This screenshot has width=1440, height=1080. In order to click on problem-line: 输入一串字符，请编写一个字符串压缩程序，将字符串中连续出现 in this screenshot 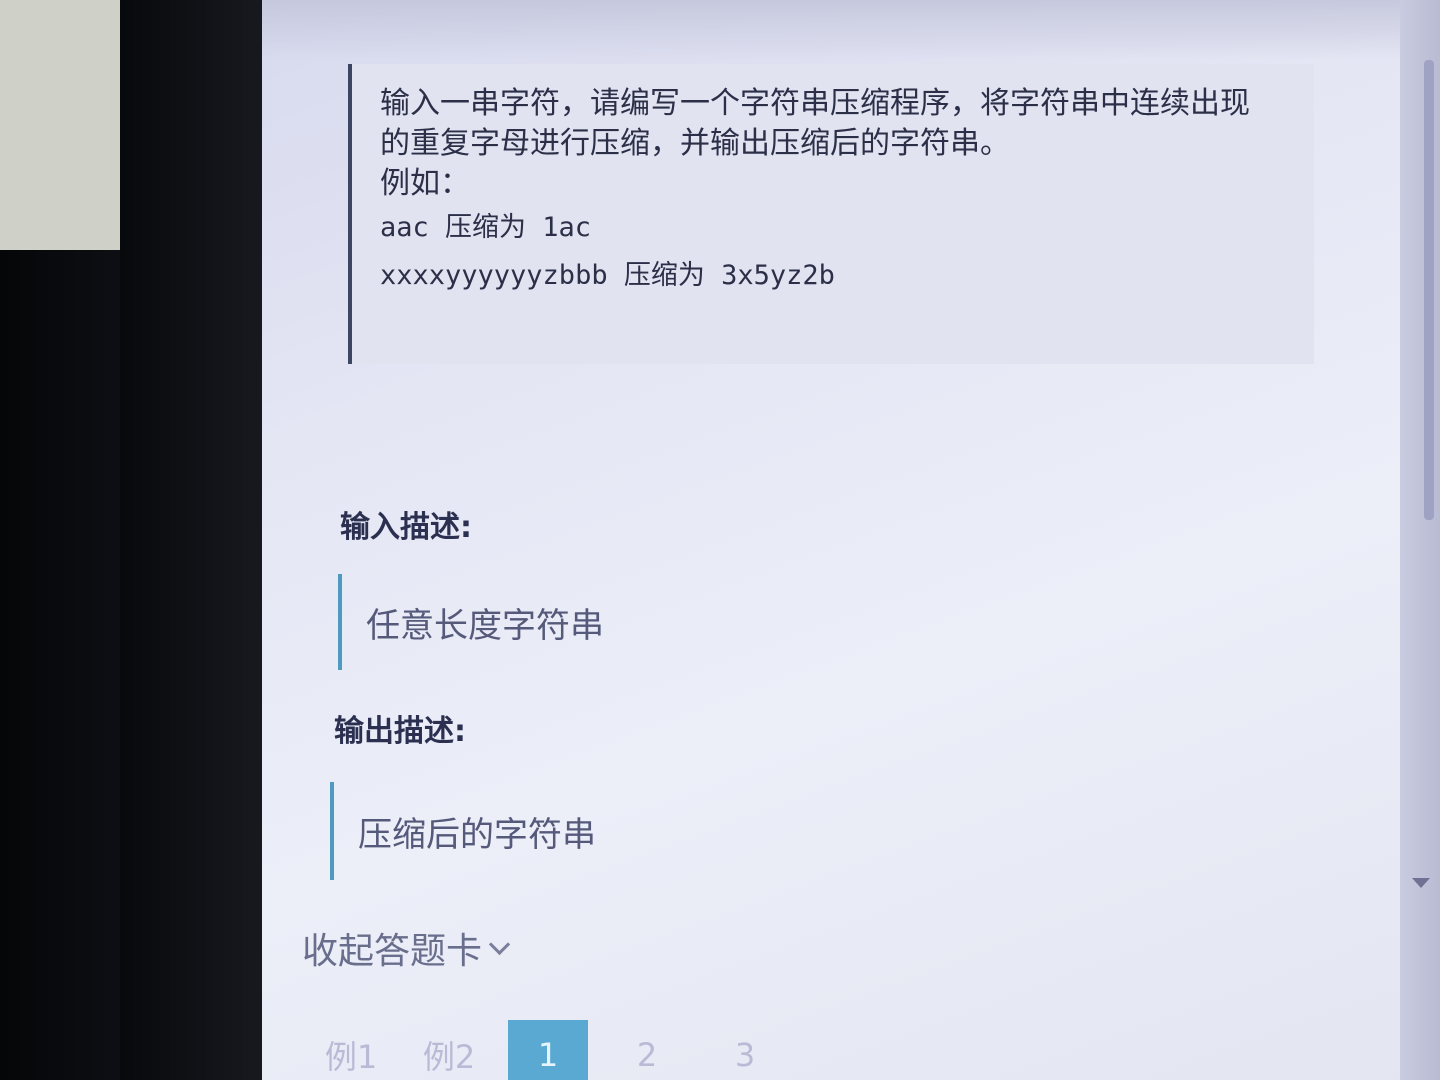, I will do `click(815, 103)`.